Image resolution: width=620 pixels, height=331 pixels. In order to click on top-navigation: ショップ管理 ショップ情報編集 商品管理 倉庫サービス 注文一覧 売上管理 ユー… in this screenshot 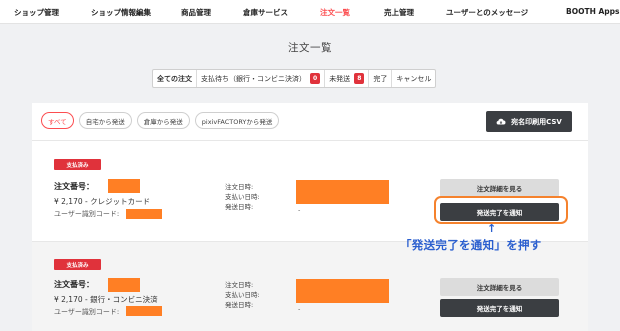, I will do `click(310, 12)`.